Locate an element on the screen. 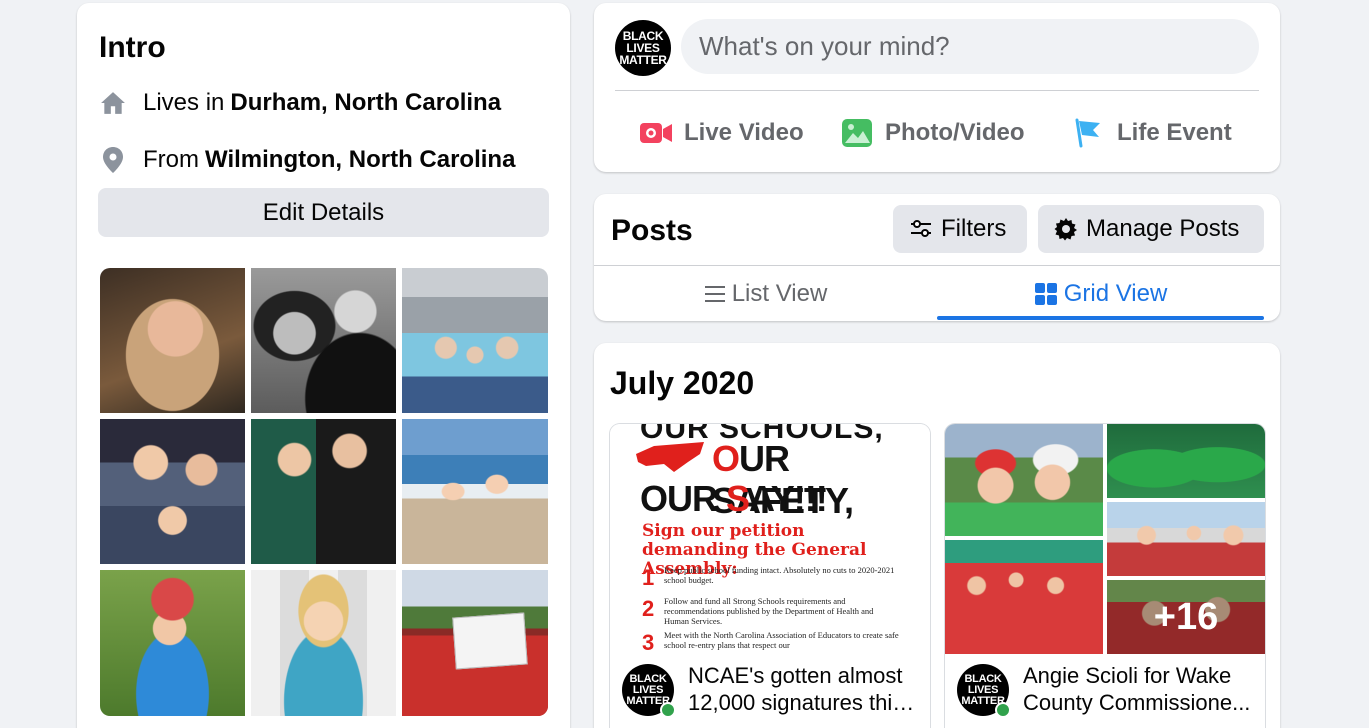 The width and height of the screenshot is (1369, 728). filters-icon is located at coordinates (921, 229).